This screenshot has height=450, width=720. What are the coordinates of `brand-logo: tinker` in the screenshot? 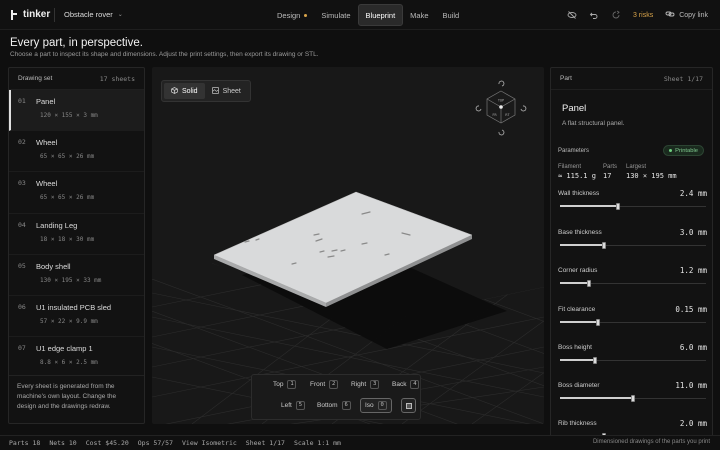 It's located at (30, 14).